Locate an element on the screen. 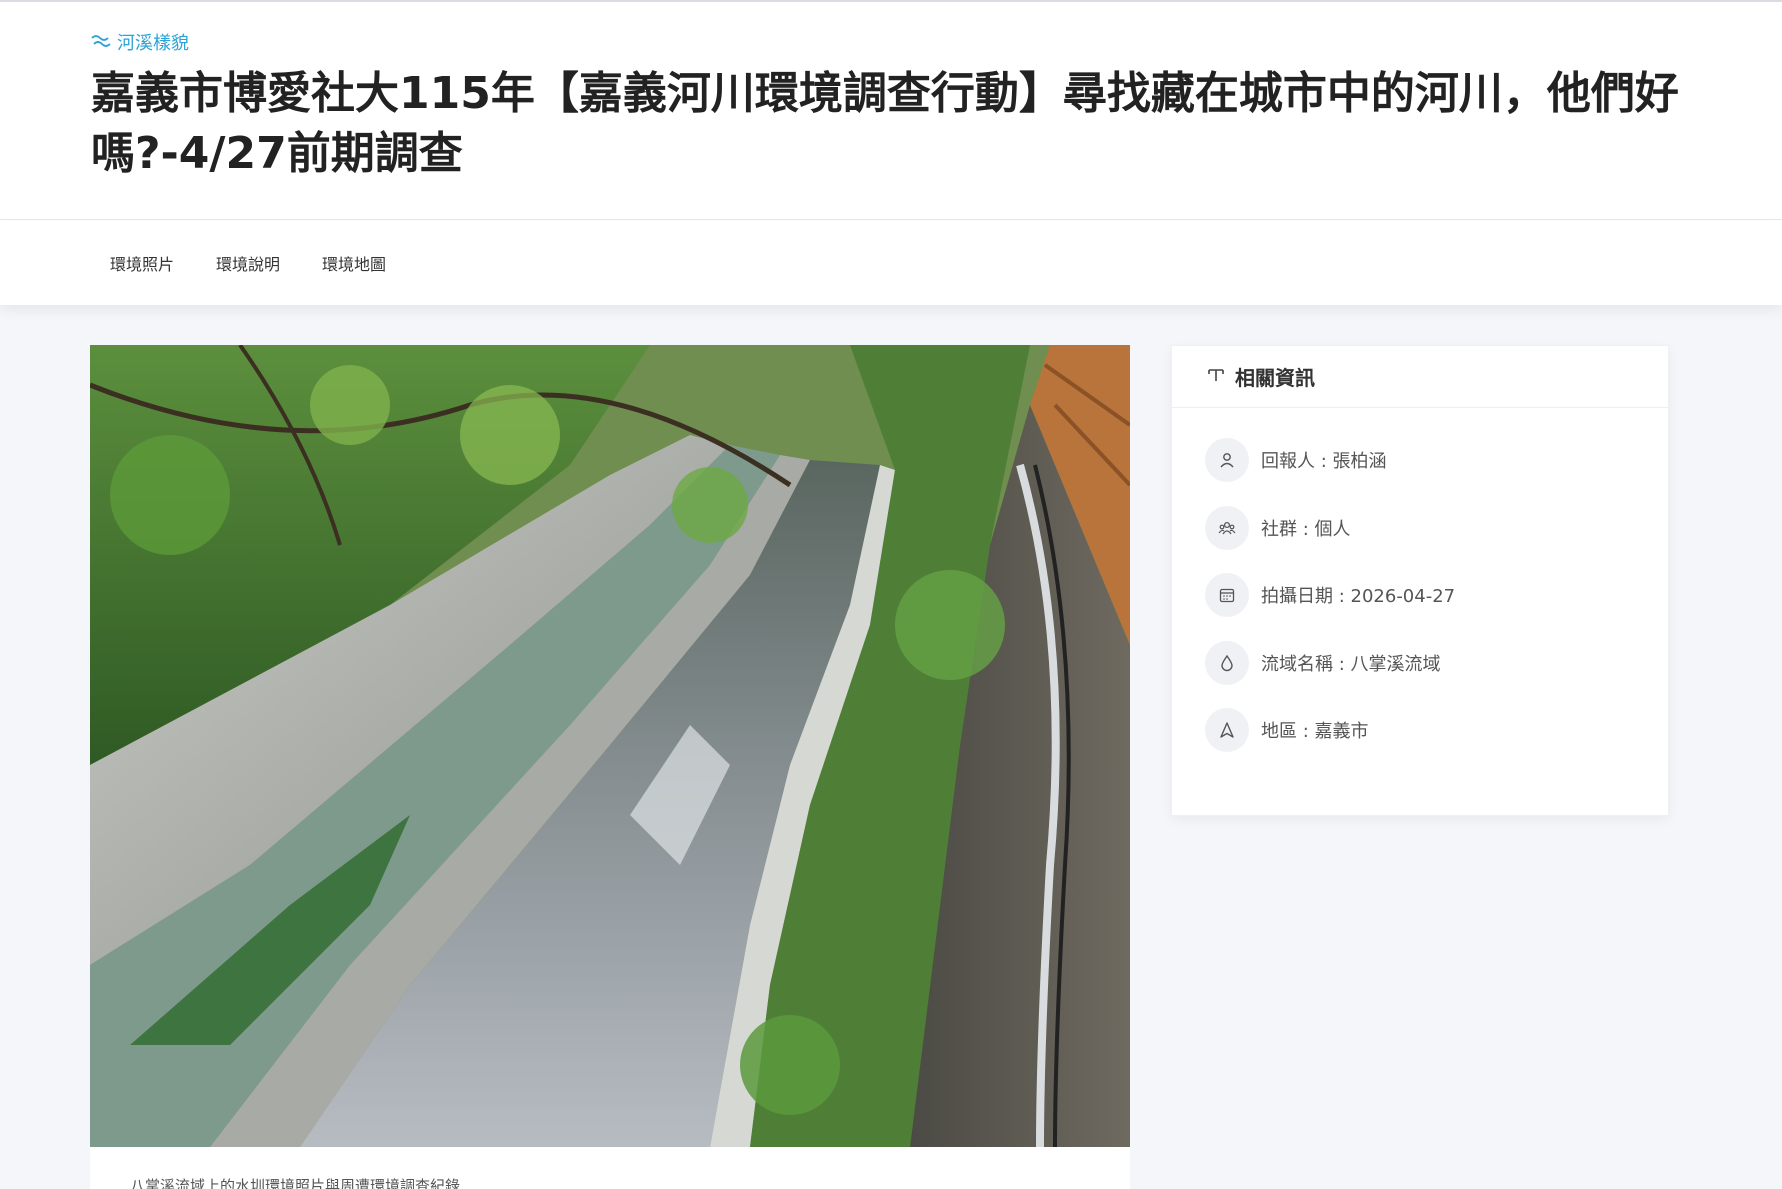 This screenshot has width=1782, height=1189. reporter-label: 回報人 : 張柏涵 is located at coordinates (1324, 461).